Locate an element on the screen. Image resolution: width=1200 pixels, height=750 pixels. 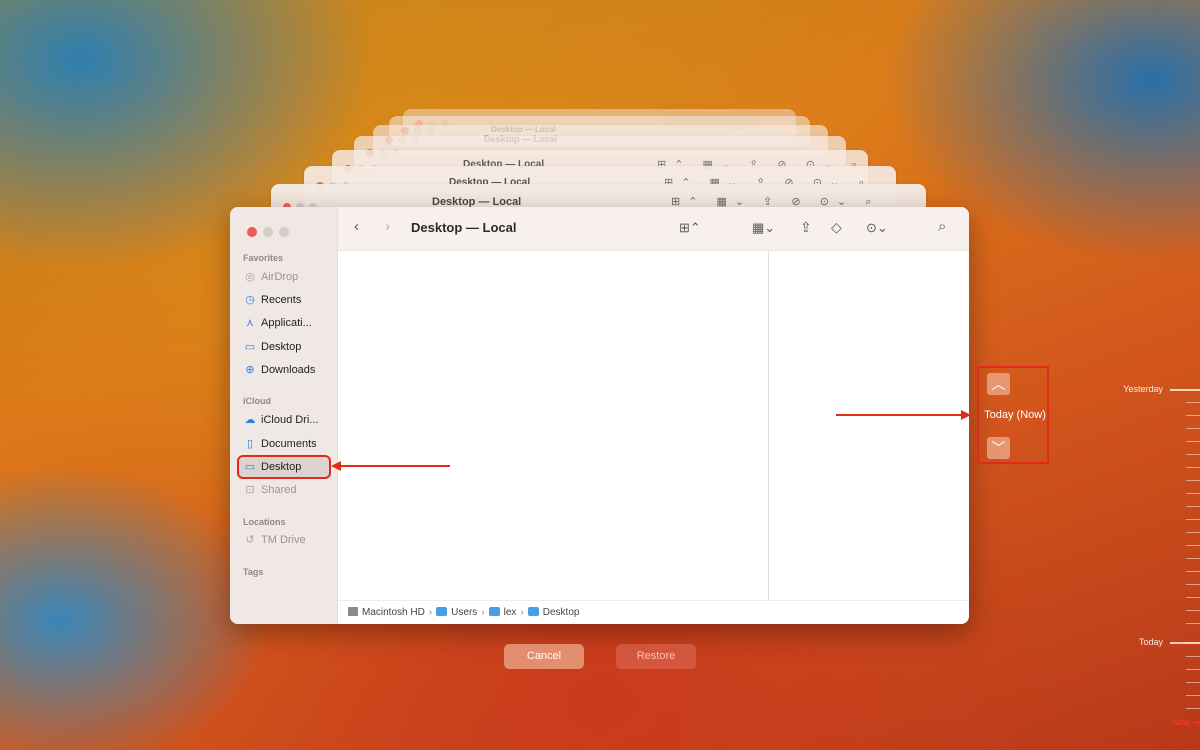
sidebar-item-desktop: ▭ Desktop is located at coordinates (288, 347).